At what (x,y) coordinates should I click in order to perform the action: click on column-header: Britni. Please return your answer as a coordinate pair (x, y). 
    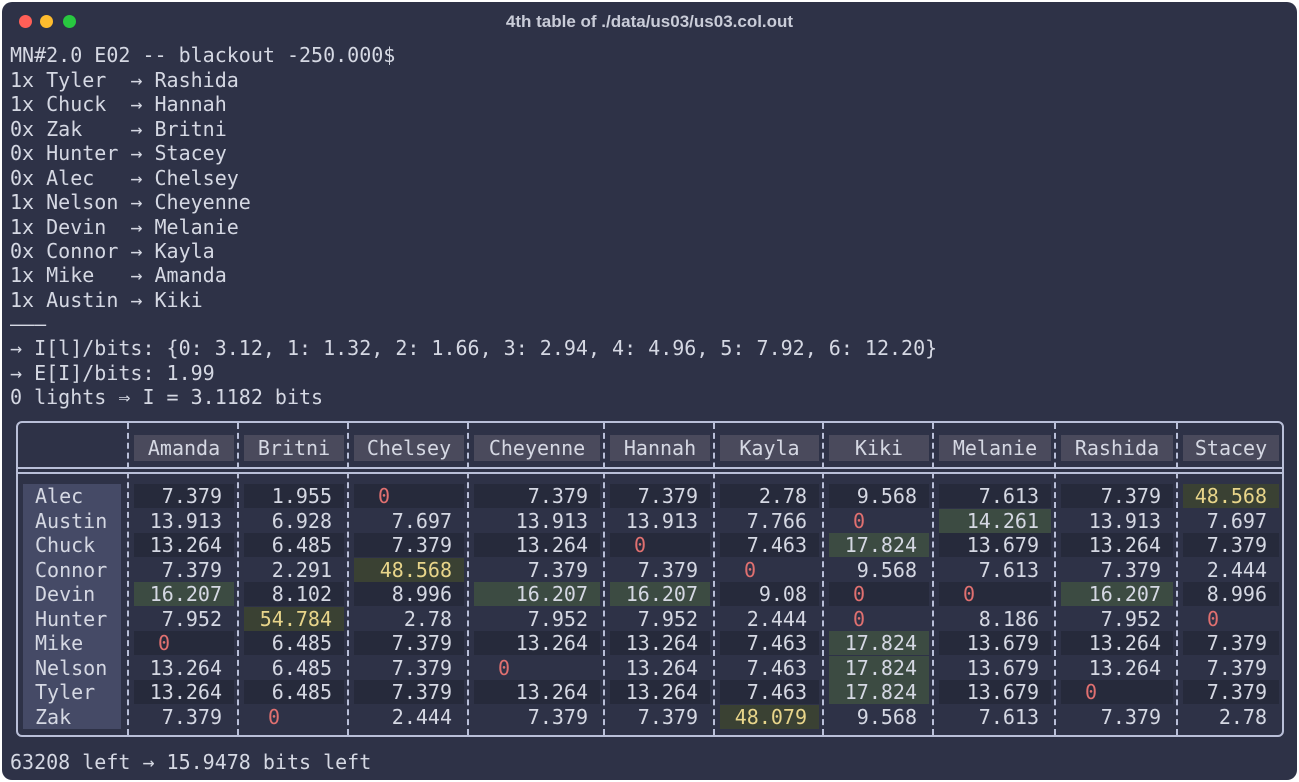
    Looking at the image, I should click on (294, 448).